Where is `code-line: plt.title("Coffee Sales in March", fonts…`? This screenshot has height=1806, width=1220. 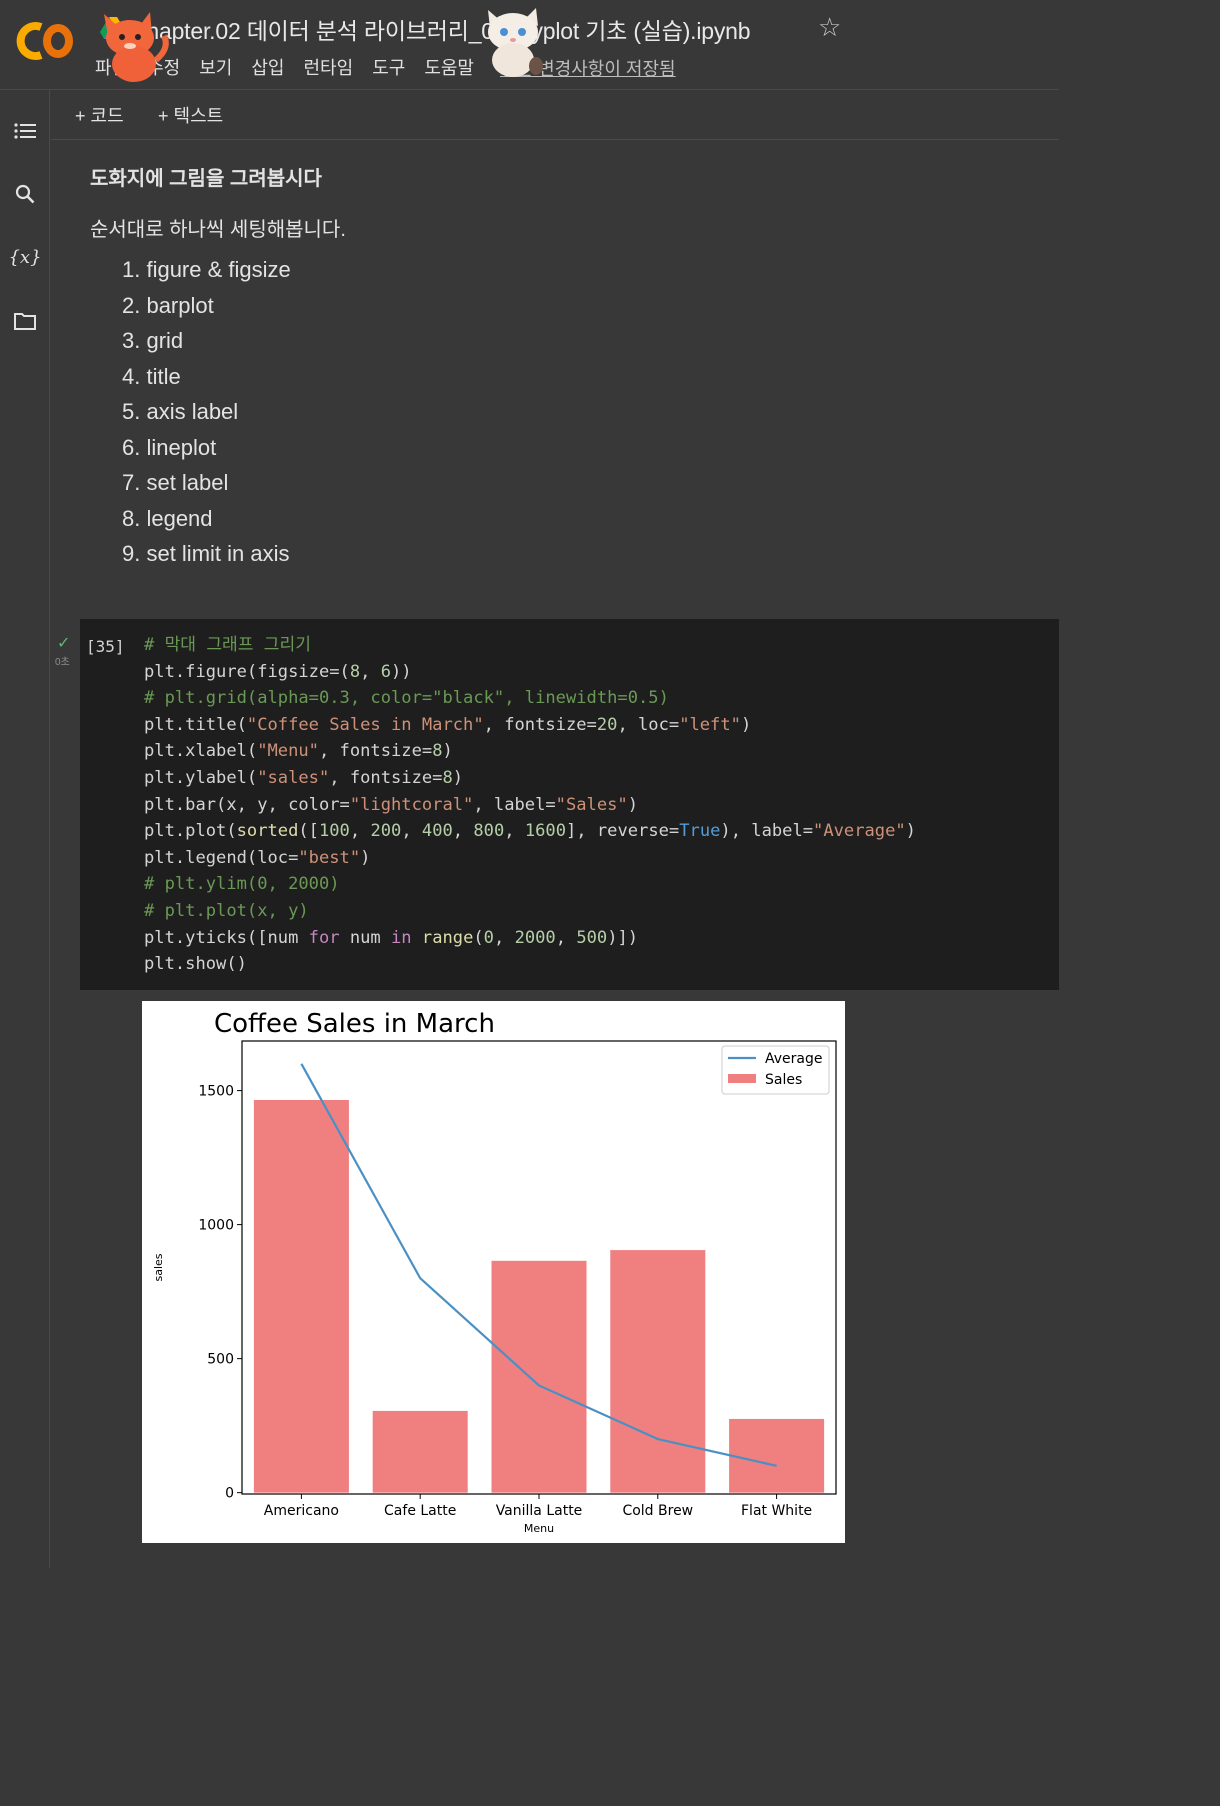
code-line: plt.title("Coffee Sales in March", fonts… is located at coordinates (448, 724).